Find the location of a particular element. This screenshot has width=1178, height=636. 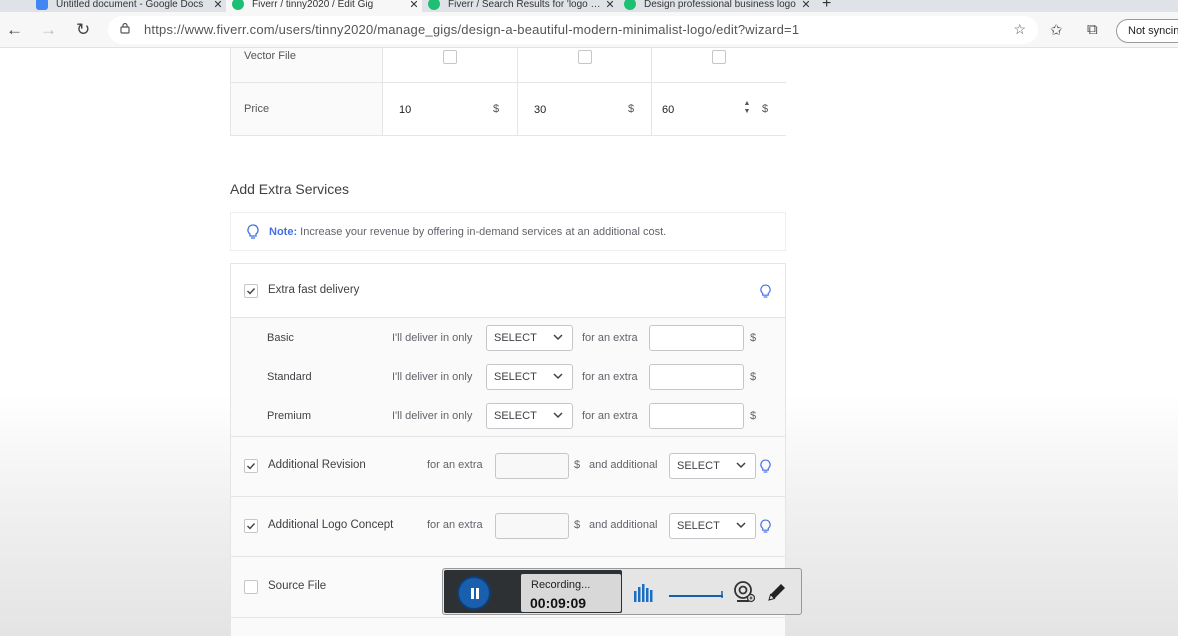

collections-icon: ⧉ is located at coordinates (1092, 29).